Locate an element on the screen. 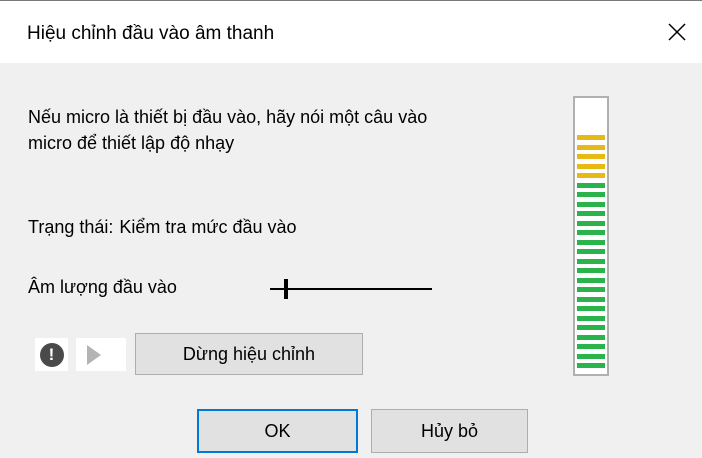 The width and height of the screenshot is (702, 458). play-button is located at coordinates (101, 354).